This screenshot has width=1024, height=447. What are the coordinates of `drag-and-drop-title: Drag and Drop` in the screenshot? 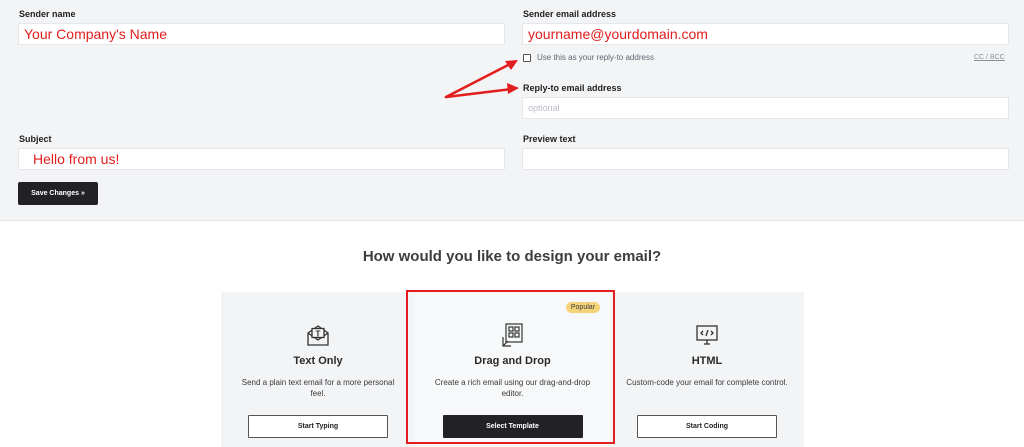 It's located at (512, 361).